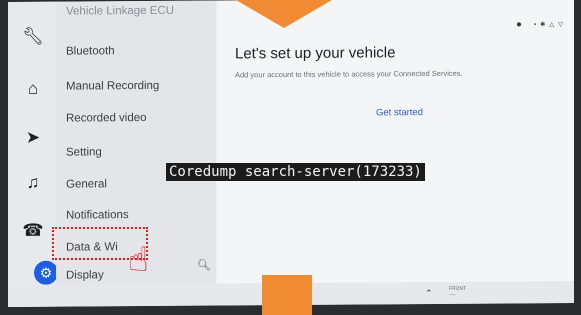 The height and width of the screenshot is (315, 581). What do you see at coordinates (284, 14) in the screenshot?
I see `annotation-arrow-top` at bounding box center [284, 14].